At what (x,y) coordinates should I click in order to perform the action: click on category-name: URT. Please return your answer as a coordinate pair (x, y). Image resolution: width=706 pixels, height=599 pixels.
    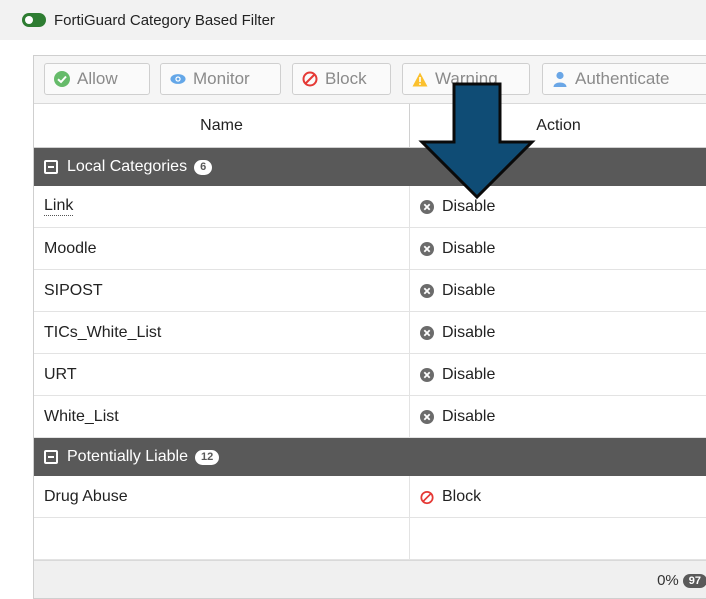
    Looking at the image, I should click on (222, 374).